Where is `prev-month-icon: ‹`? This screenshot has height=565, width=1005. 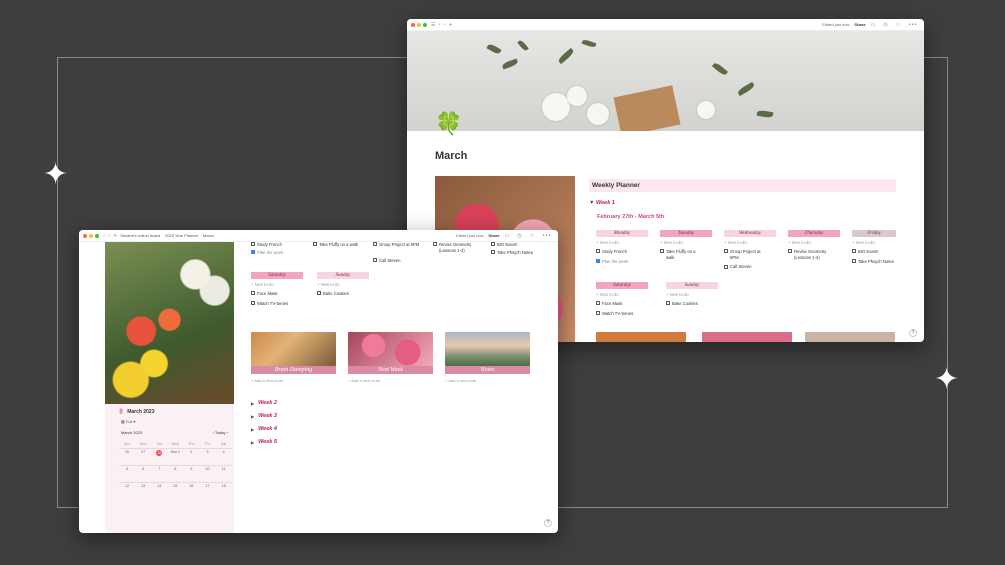 prev-month-icon: ‹ is located at coordinates (212, 432).